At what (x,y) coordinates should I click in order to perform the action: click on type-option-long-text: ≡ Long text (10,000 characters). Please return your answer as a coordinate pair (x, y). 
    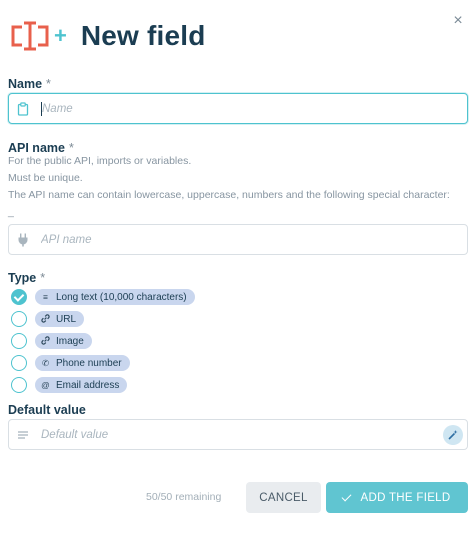
    Looking at the image, I should click on (103, 297).